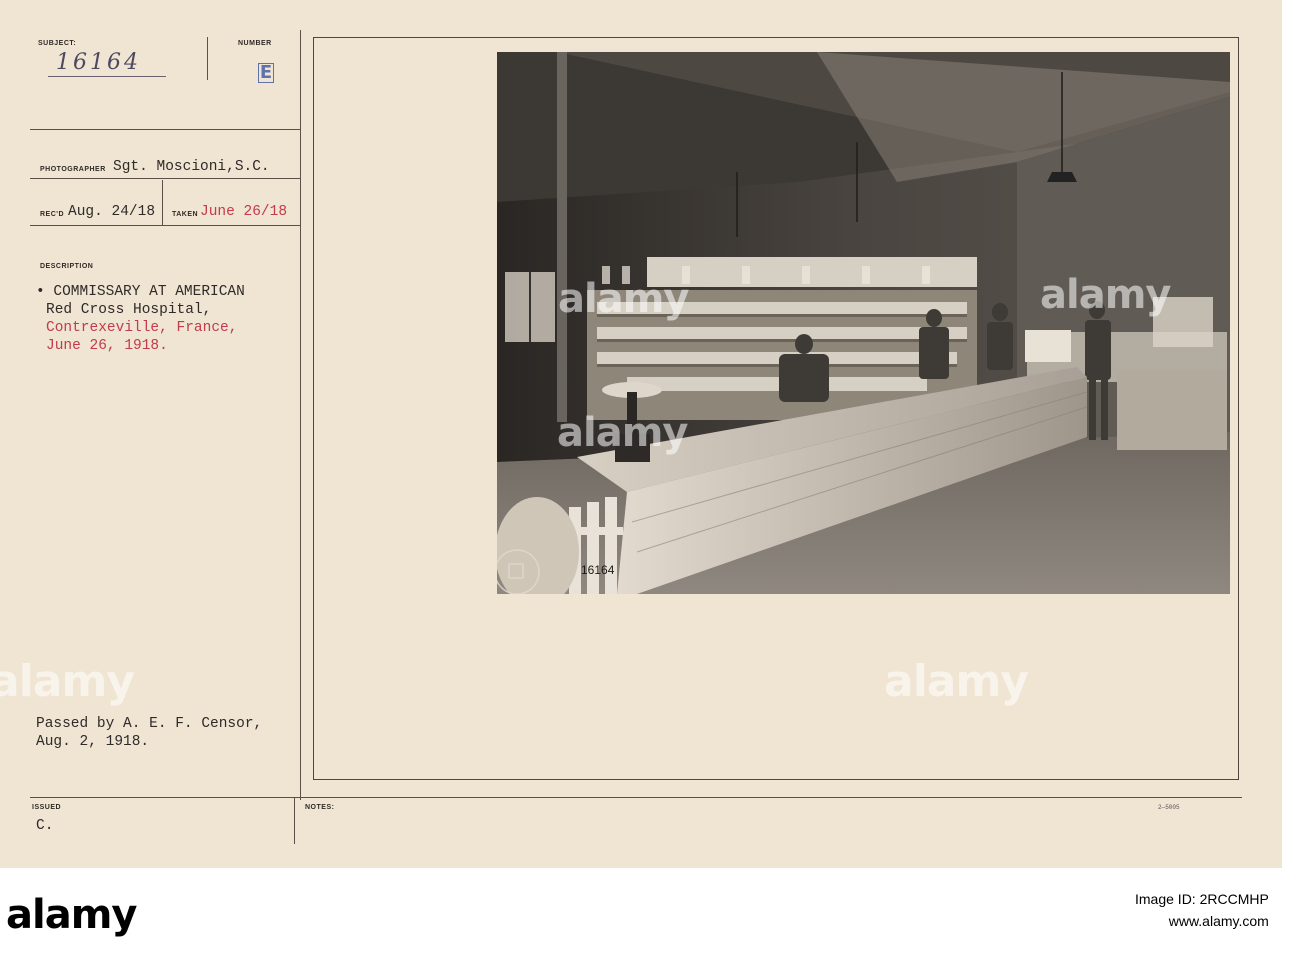 This screenshot has height=962, width=1300. What do you see at coordinates (165, 129) in the screenshot?
I see `rule-after-subject` at bounding box center [165, 129].